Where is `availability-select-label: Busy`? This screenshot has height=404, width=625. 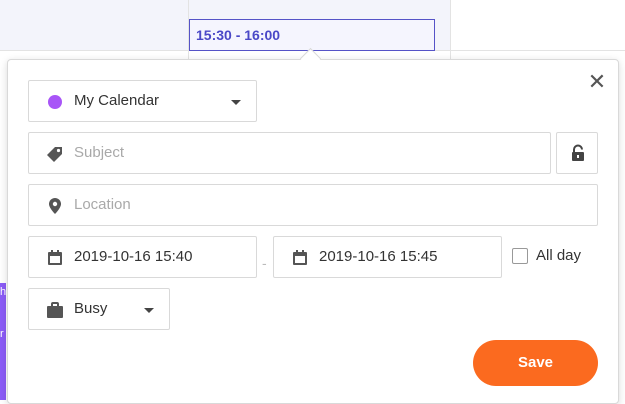 availability-select-label: Busy is located at coordinates (91, 308).